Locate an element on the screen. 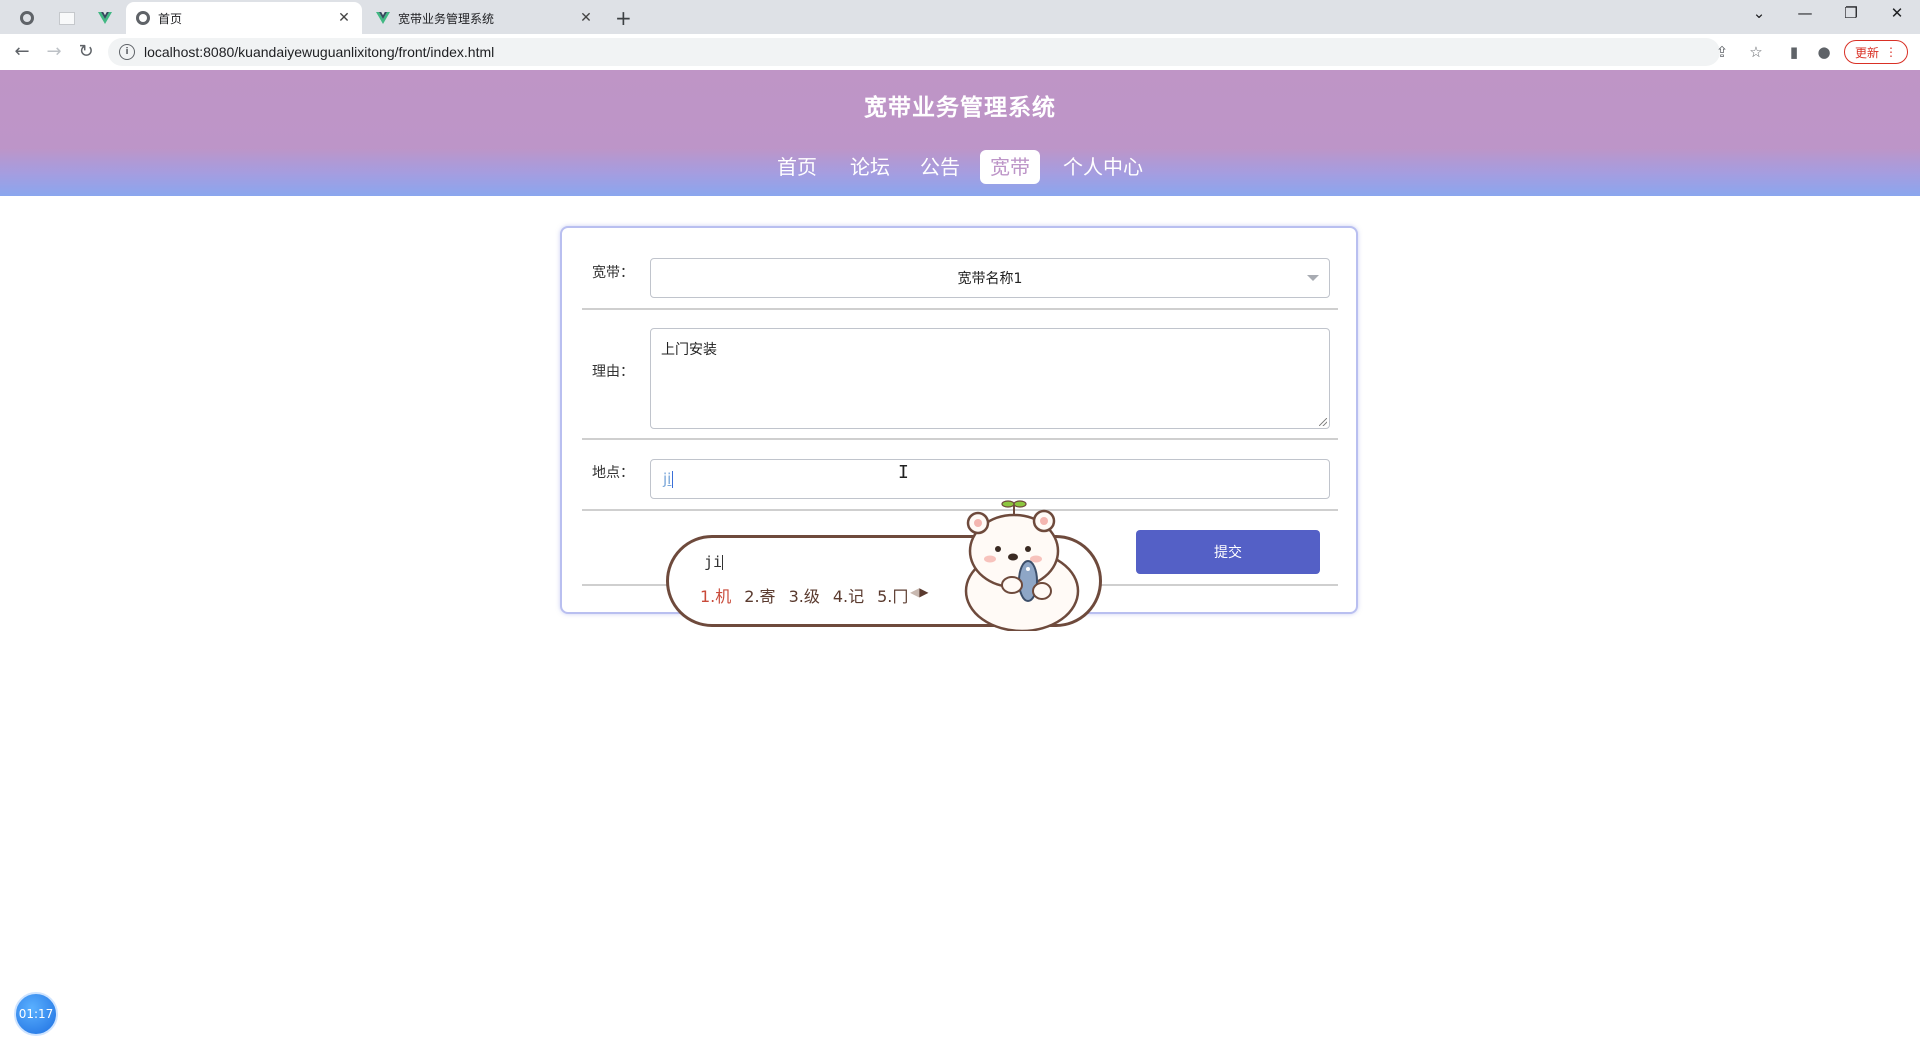 The image size is (1920, 1040). ime-next-page-icon: ▶ is located at coordinates (923, 592).